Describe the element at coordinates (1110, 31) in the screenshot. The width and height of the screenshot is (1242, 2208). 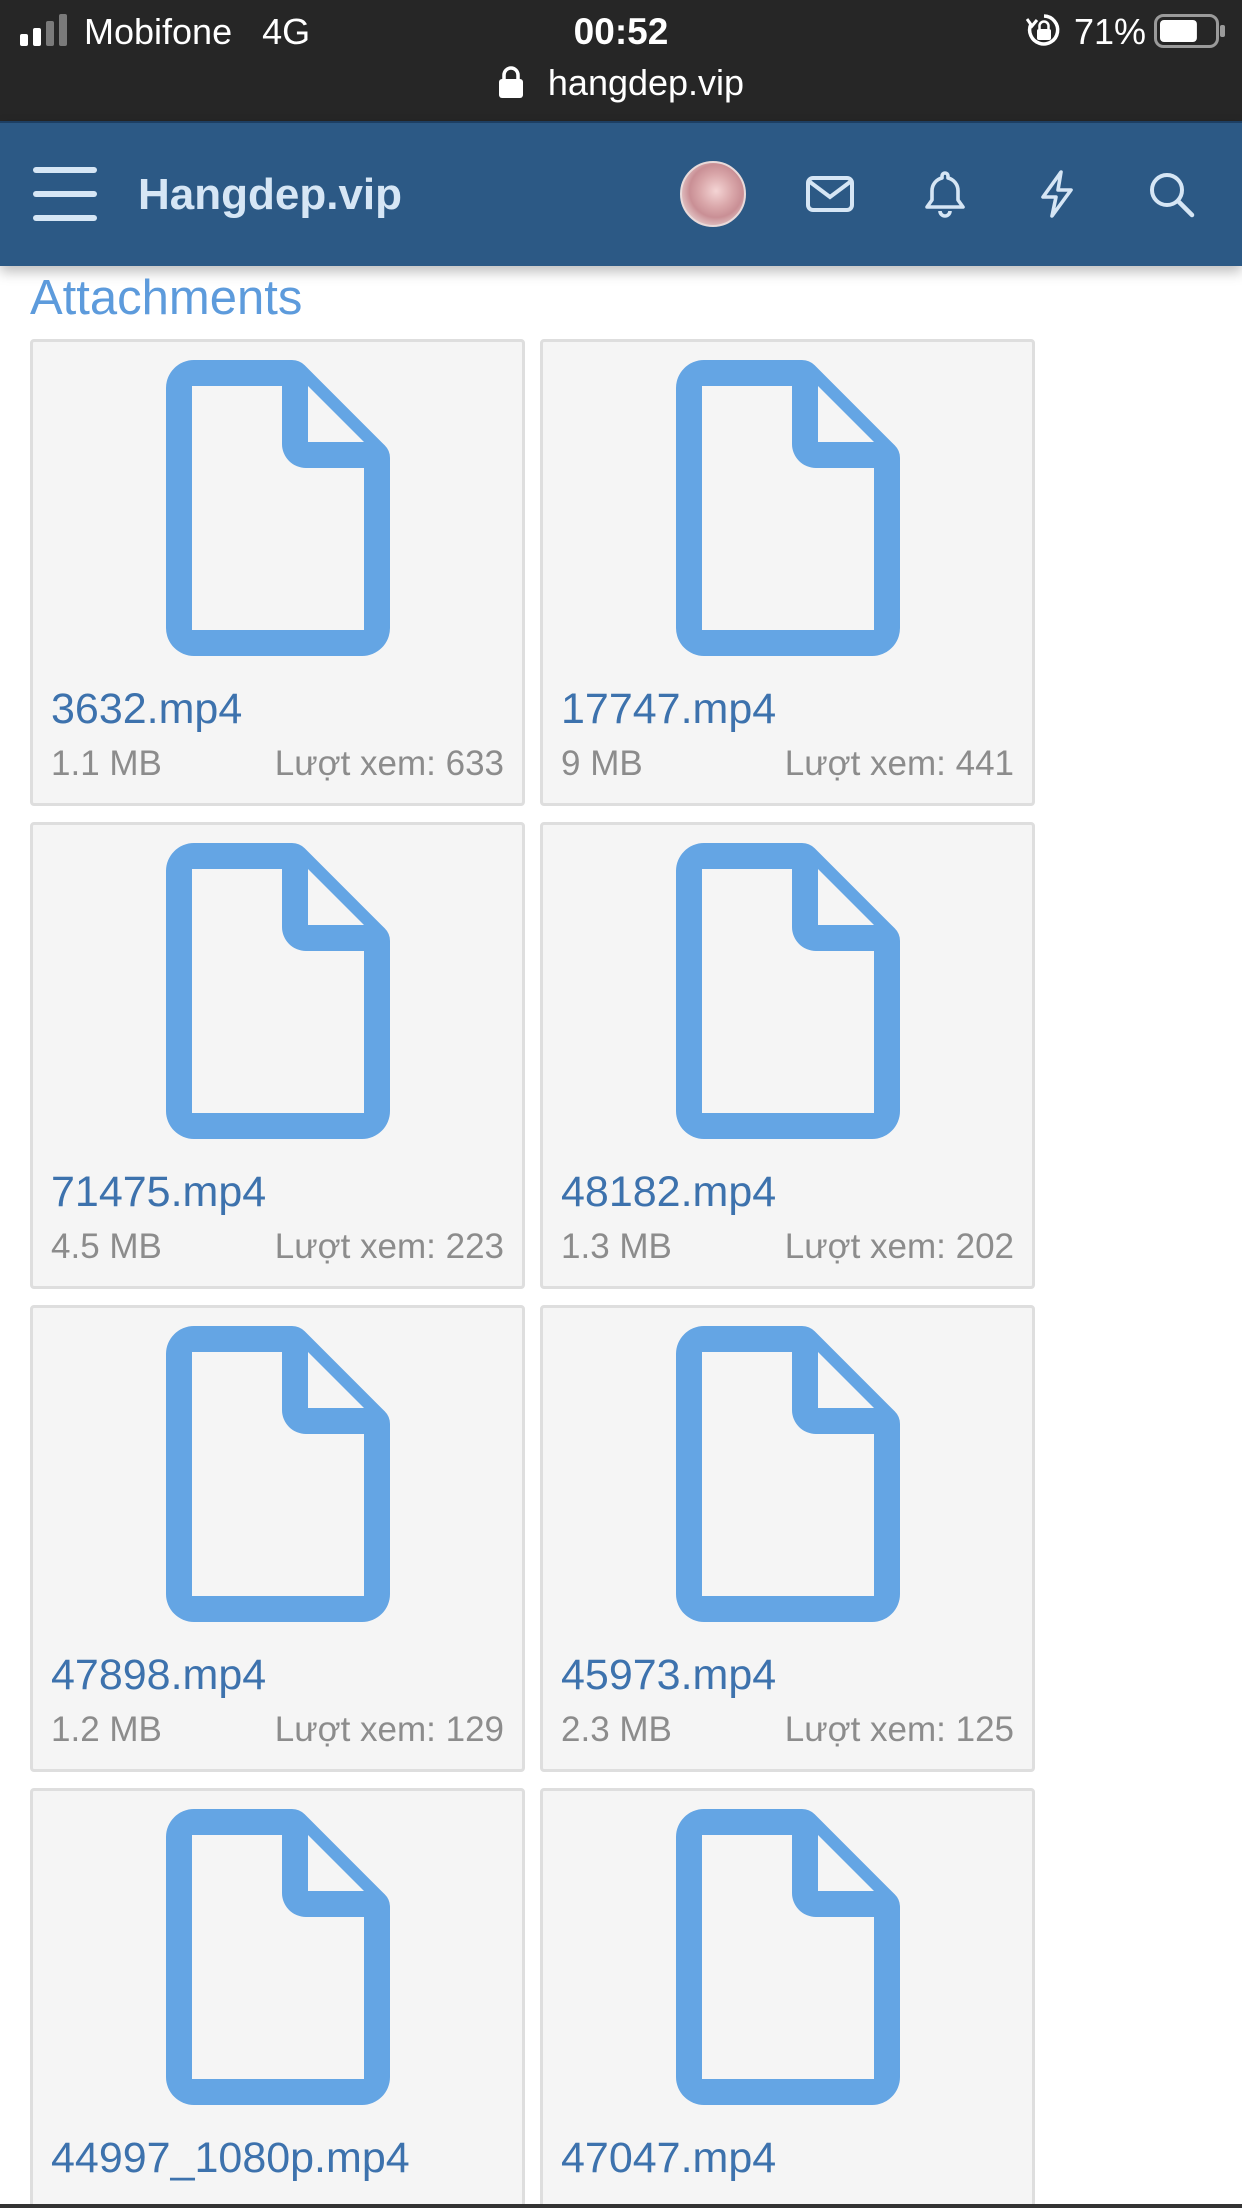
I see `battery-percent: 71%` at that location.